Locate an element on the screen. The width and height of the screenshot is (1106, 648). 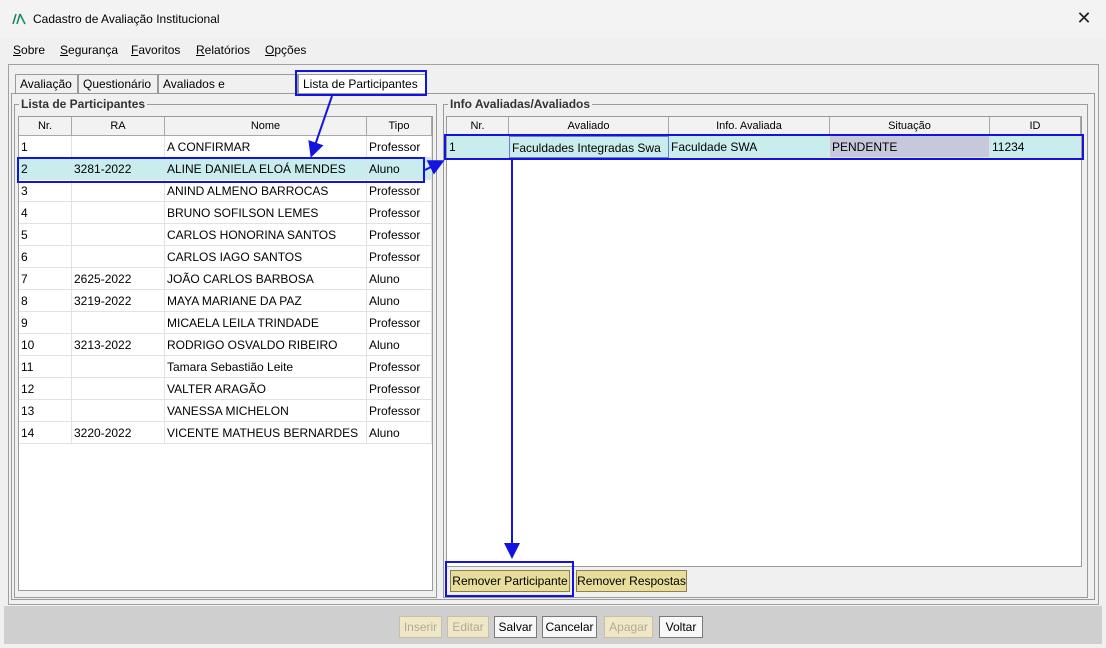
footer-button-label: Salvar is located at coordinates (515, 627).